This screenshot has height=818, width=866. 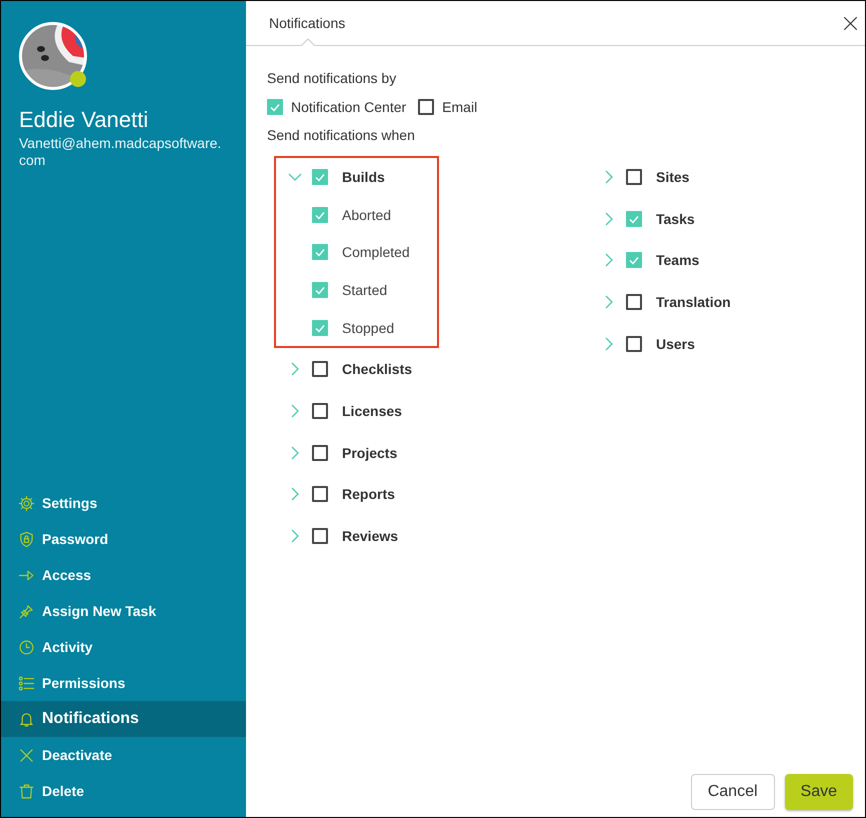 I want to click on event-label: Started, so click(x=365, y=290).